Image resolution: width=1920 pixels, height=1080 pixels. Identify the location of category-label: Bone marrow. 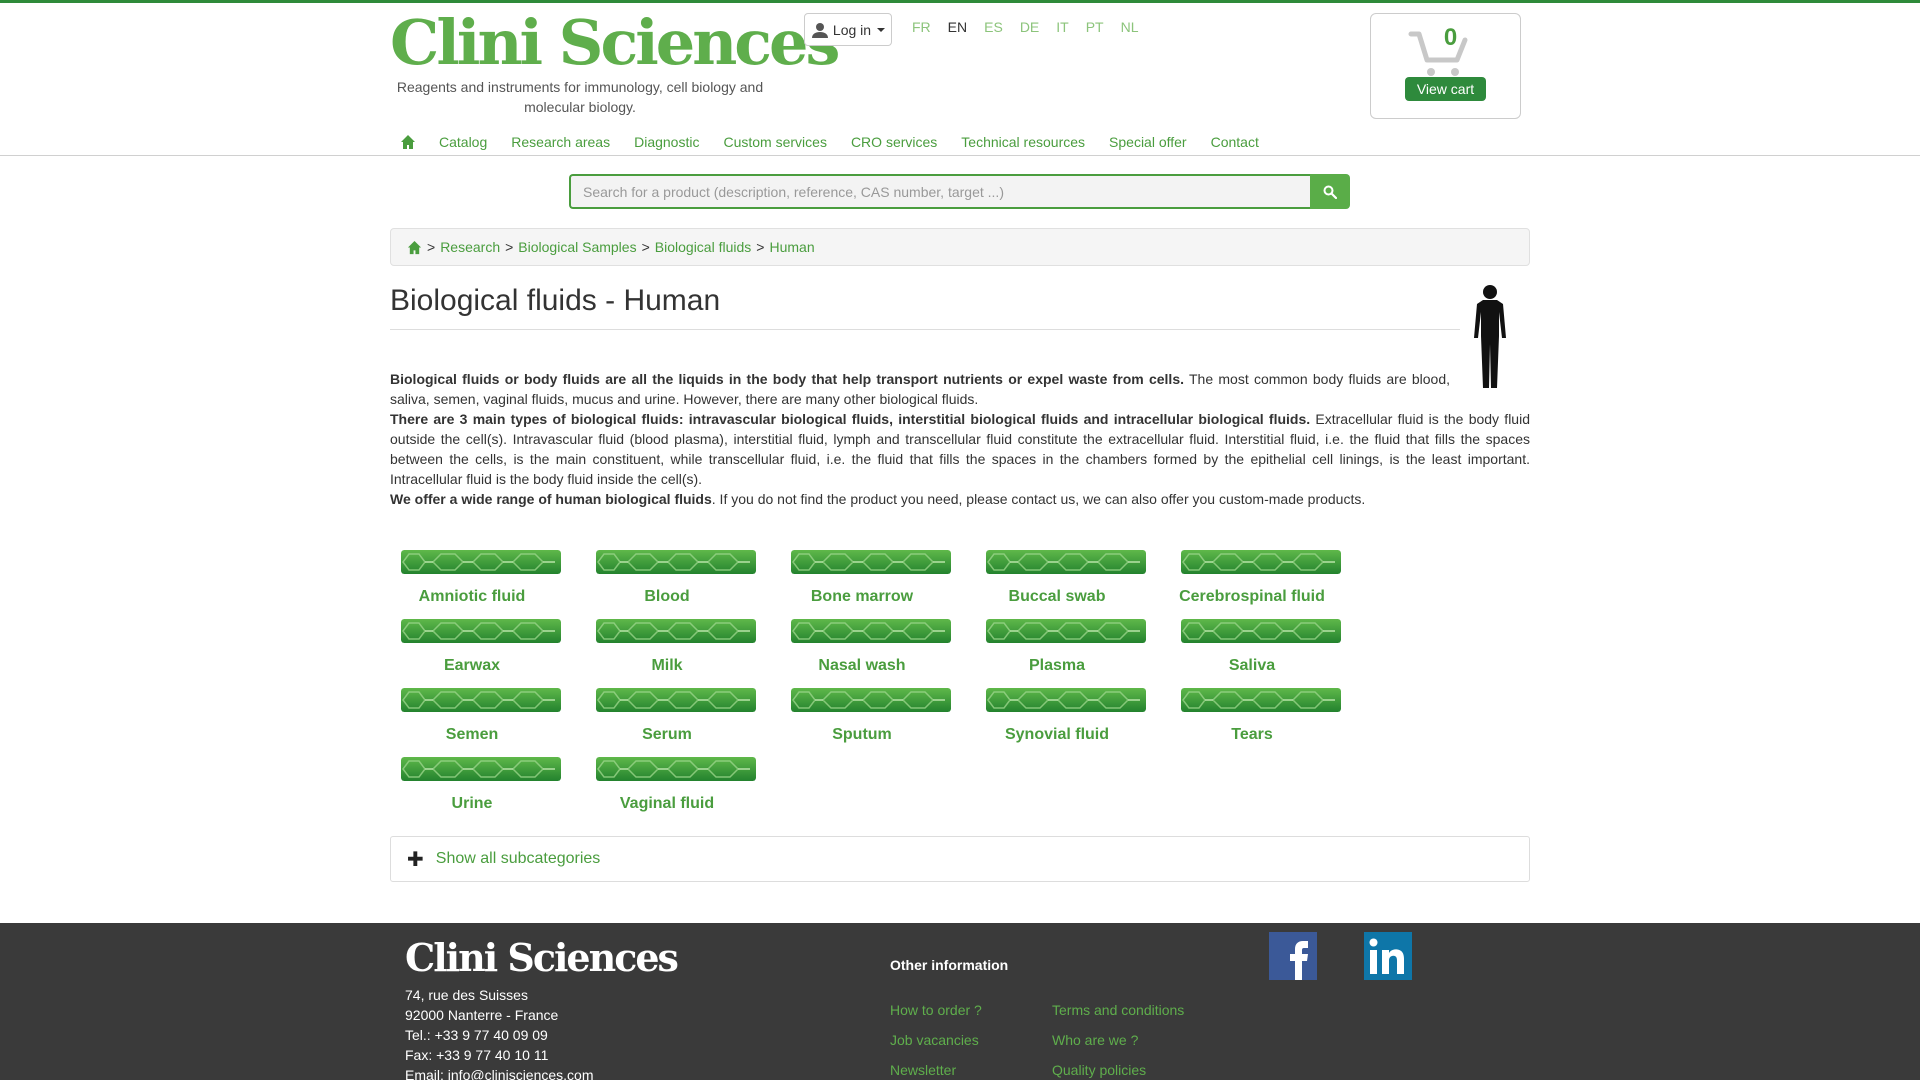
(862, 597).